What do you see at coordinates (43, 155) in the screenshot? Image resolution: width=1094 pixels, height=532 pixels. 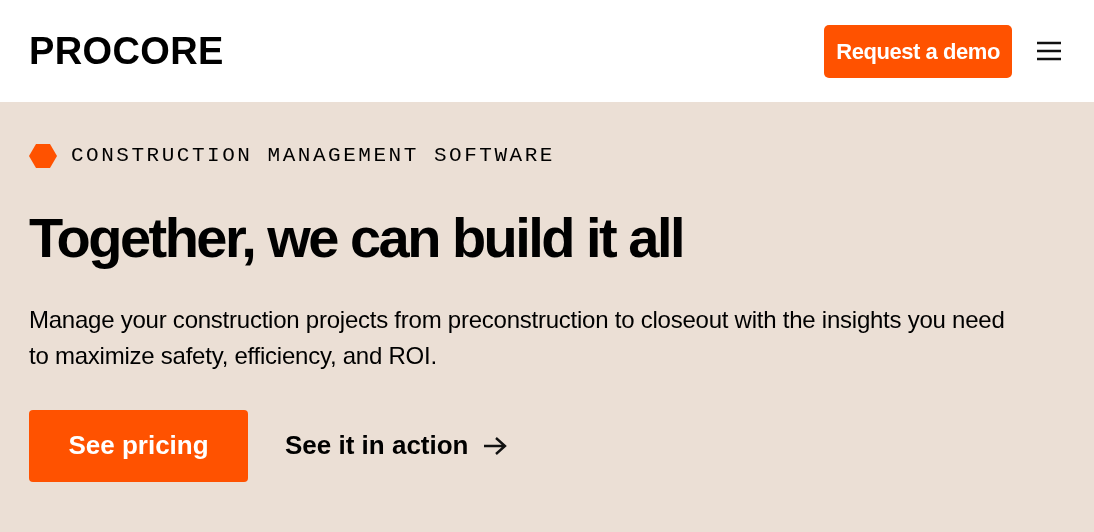 I see `hexagon-icon` at bounding box center [43, 155].